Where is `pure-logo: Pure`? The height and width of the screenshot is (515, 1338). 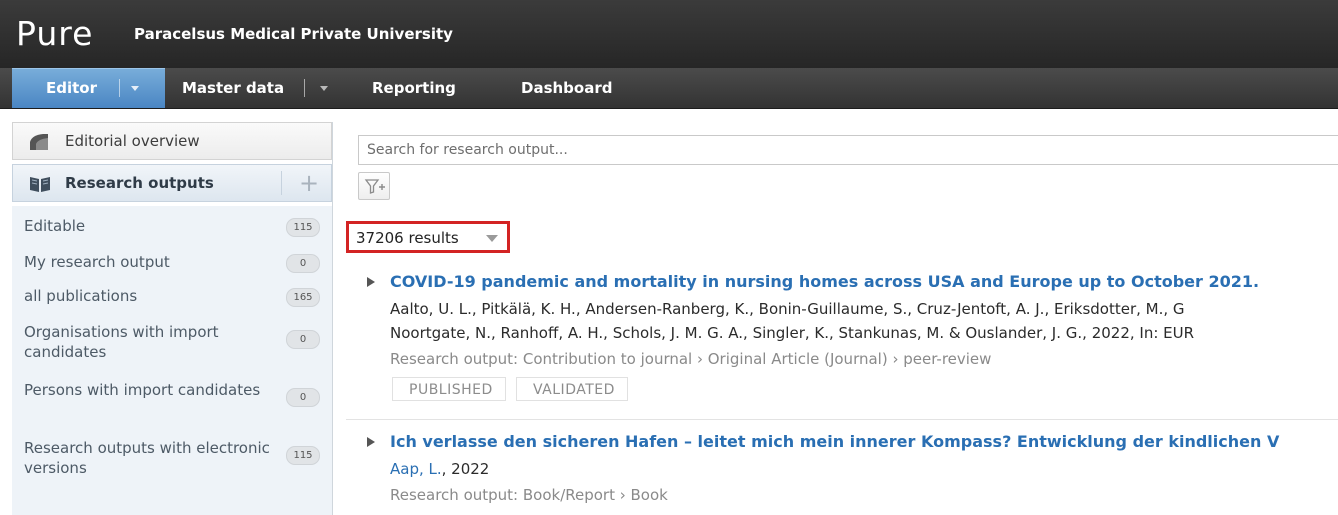 pure-logo: Pure is located at coordinates (54, 34).